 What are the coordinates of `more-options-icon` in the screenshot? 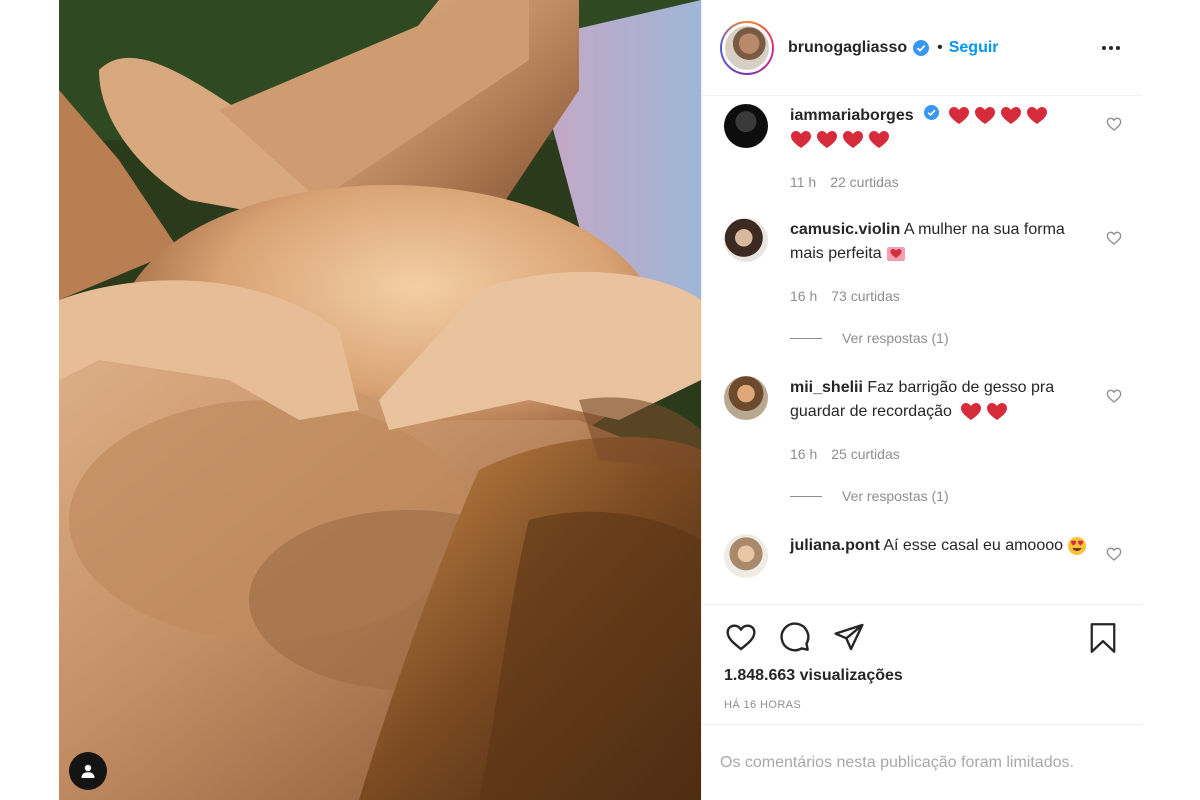 It's located at (1111, 48).